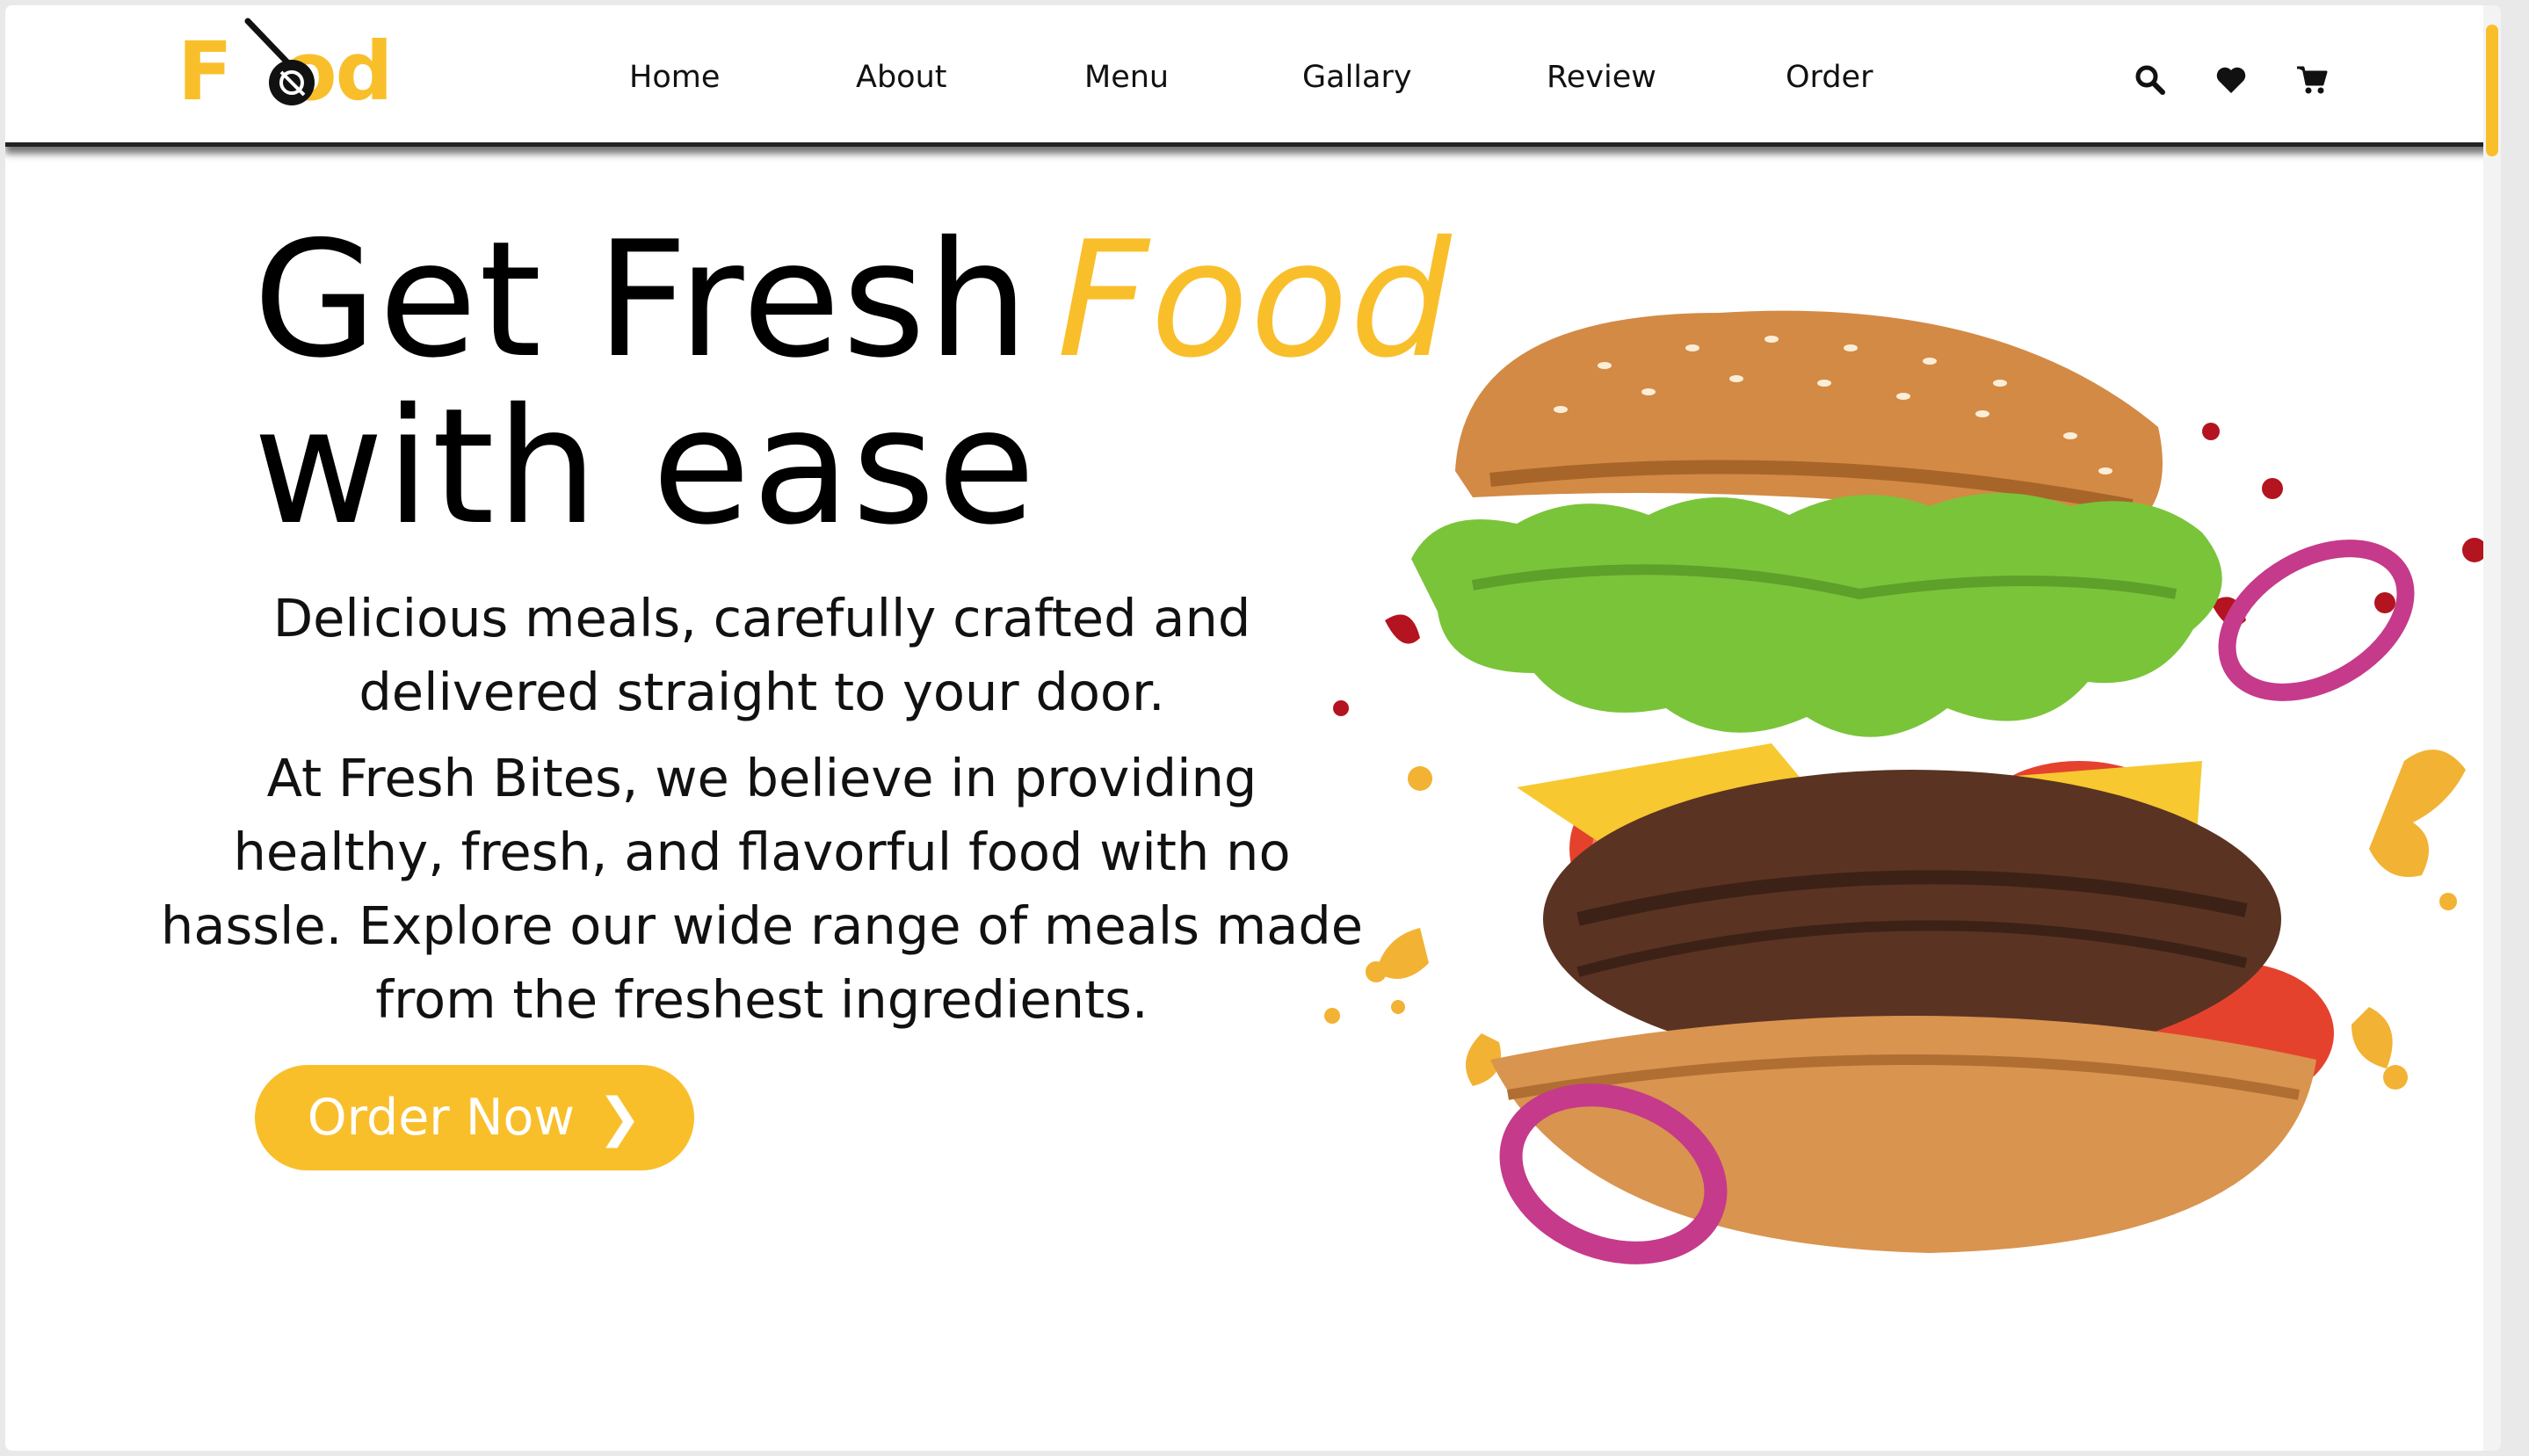  What do you see at coordinates (441, 1118) in the screenshot?
I see `order-now-label: Order Now` at bounding box center [441, 1118].